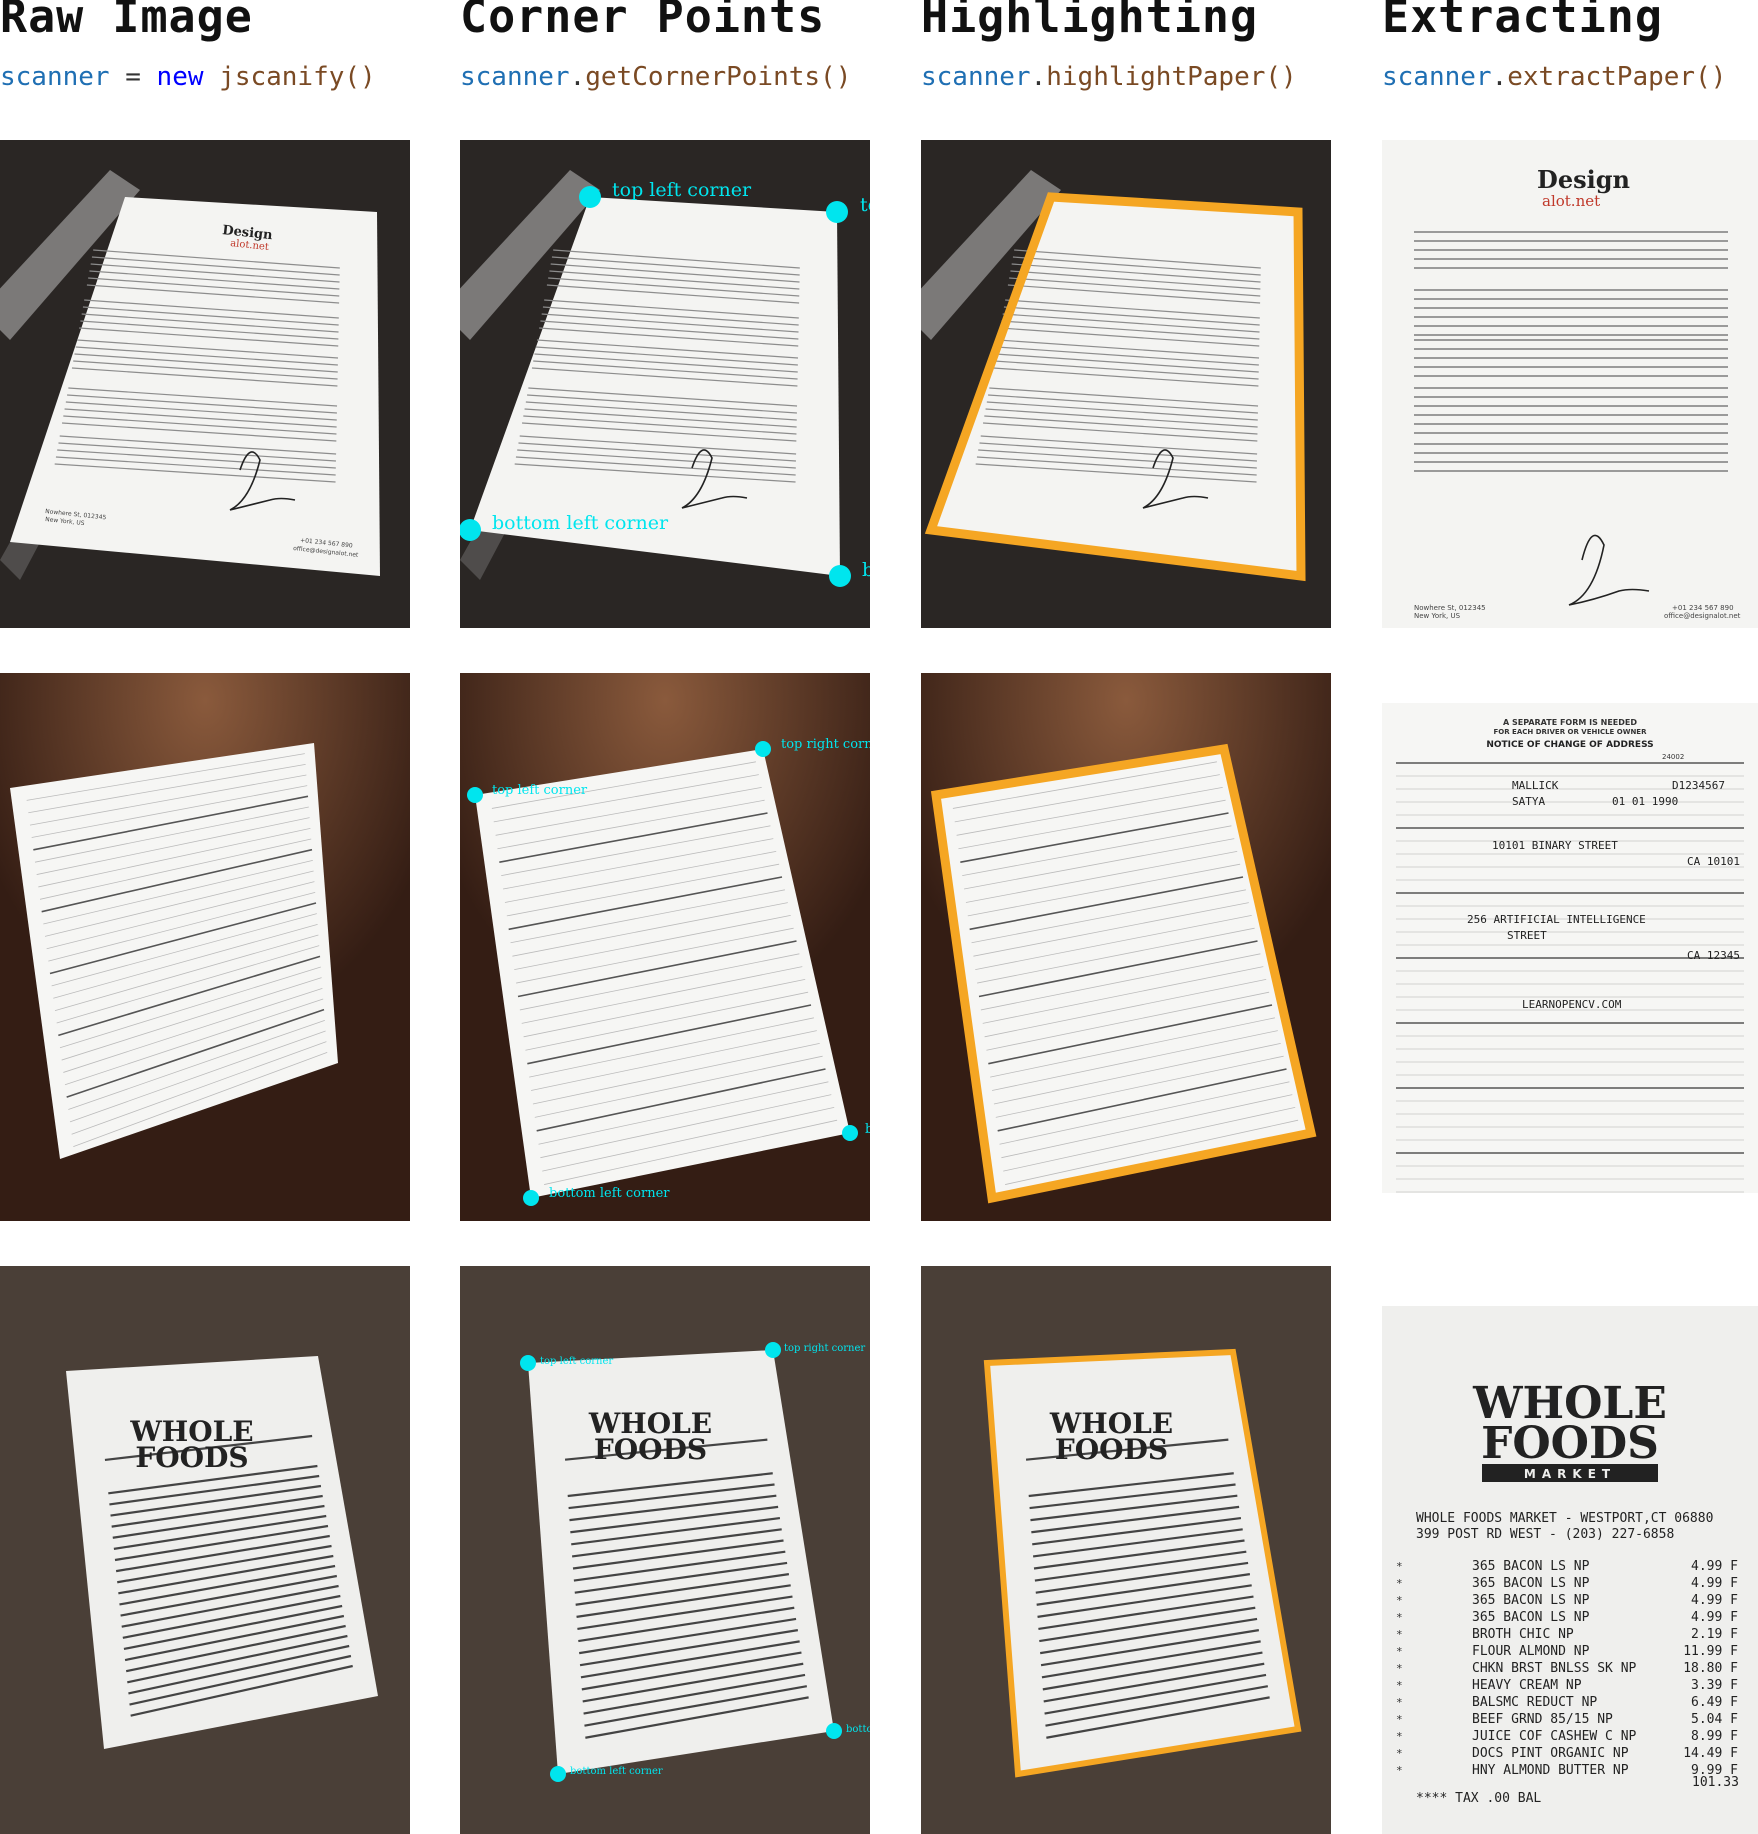  I want to click on svg-text: HNY ALMOND BUTTER NP, so click(1550, 1770).